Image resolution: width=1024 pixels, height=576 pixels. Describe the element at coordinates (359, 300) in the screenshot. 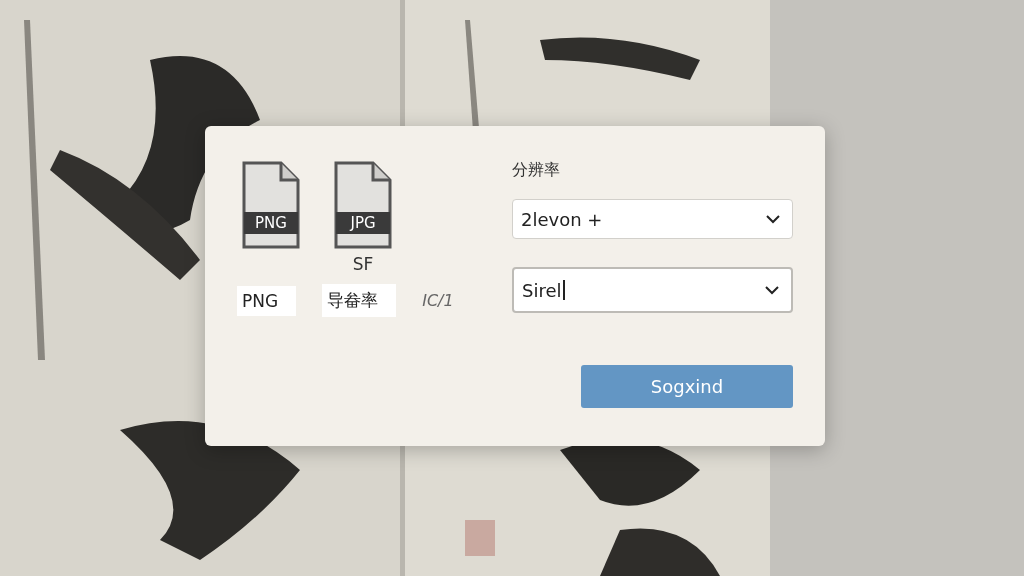

I see `option-label: 导畚率` at that location.